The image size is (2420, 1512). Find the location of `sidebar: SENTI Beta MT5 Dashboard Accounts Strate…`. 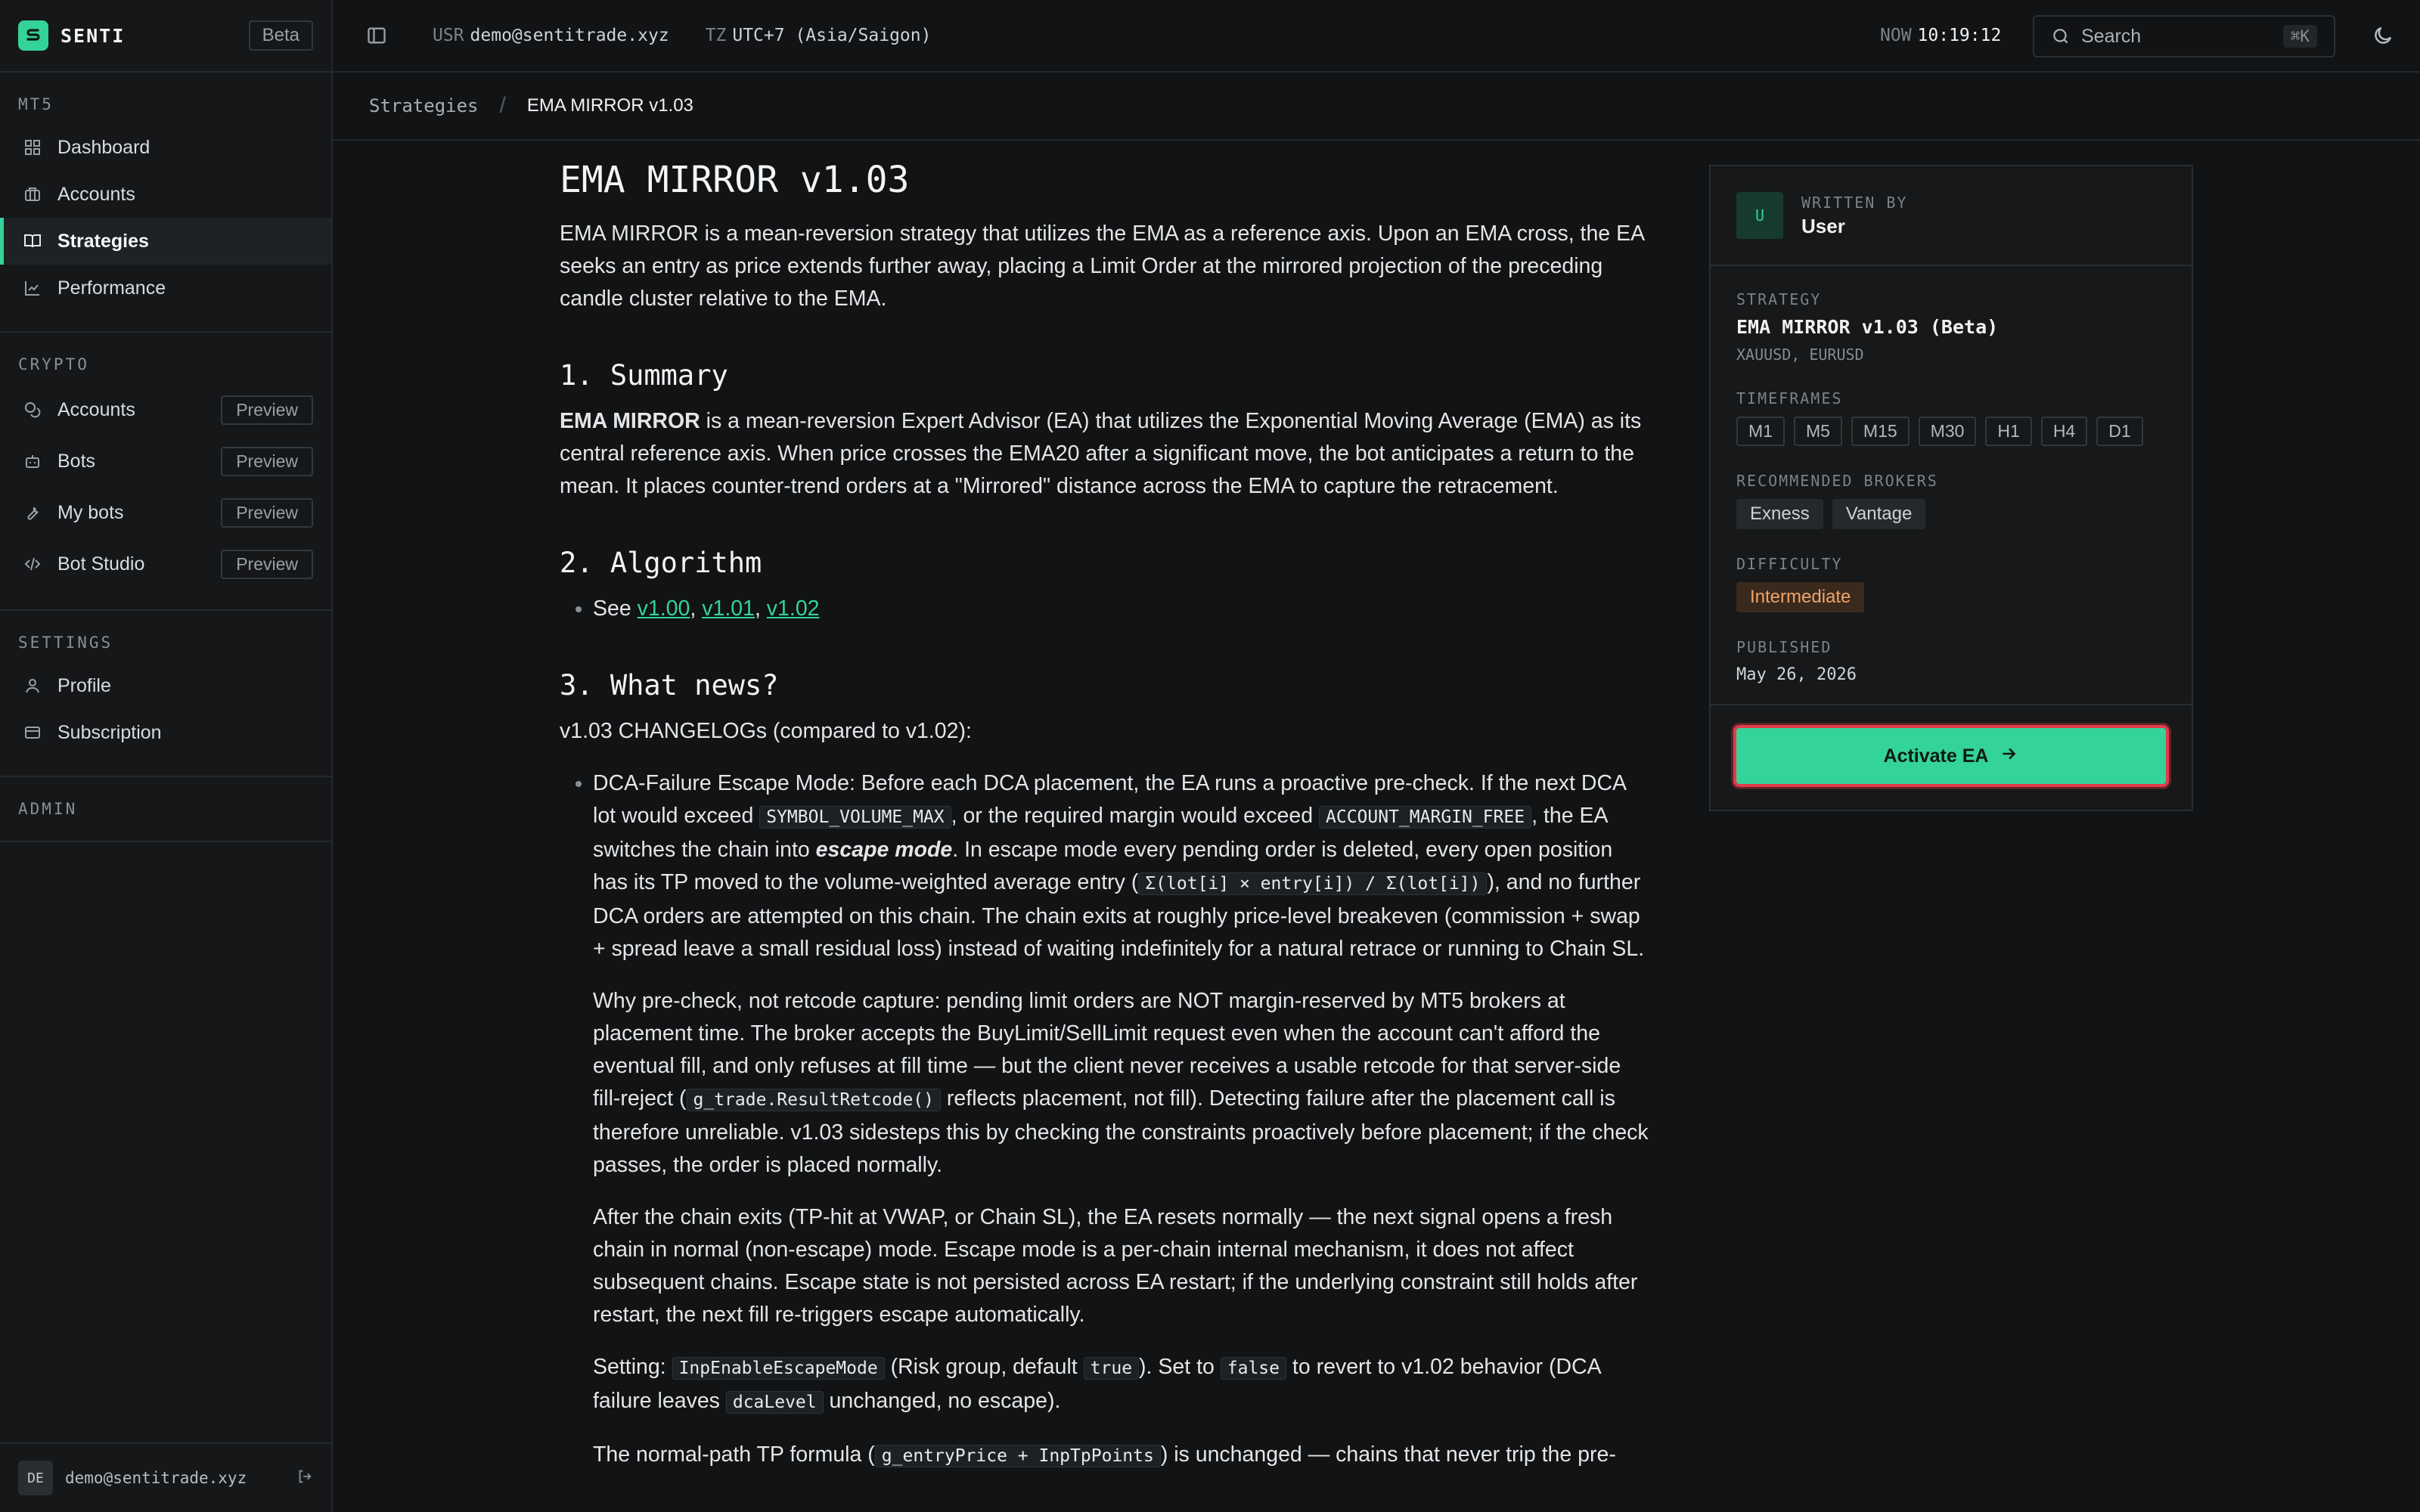

sidebar: SENTI Beta MT5 Dashboard Accounts Strate… is located at coordinates (166, 756).